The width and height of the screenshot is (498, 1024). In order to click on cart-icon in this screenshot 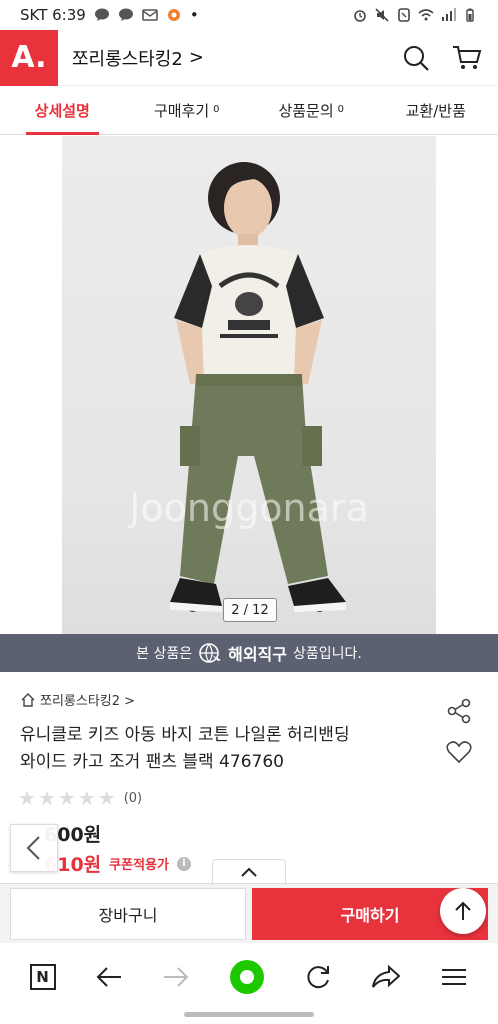, I will do `click(467, 58)`.